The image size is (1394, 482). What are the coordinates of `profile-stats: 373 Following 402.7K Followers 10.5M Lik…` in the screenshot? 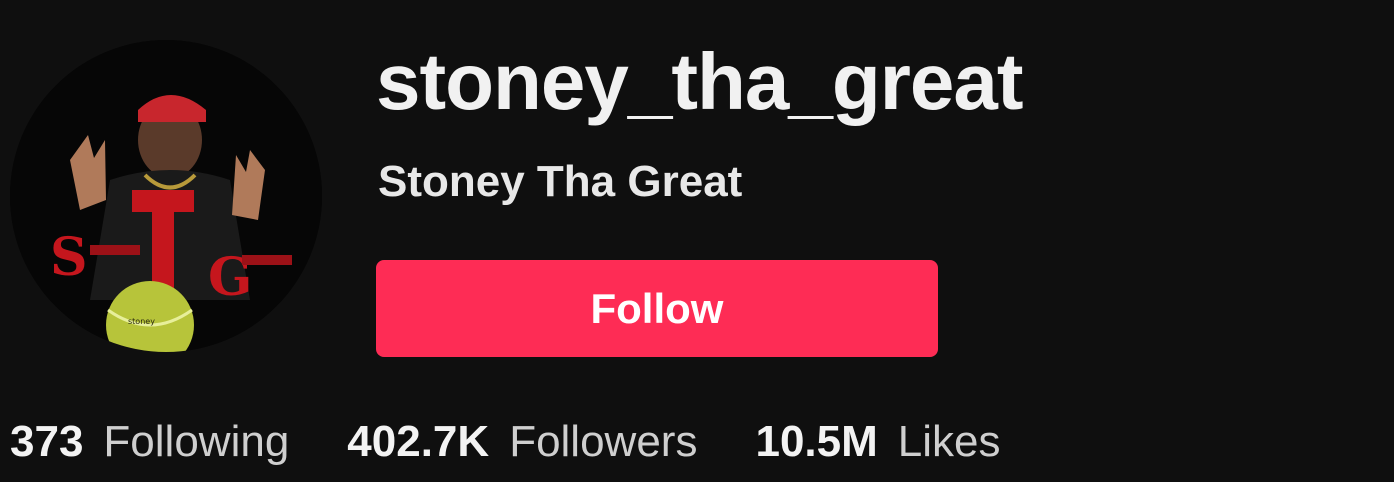 It's located at (534, 442).